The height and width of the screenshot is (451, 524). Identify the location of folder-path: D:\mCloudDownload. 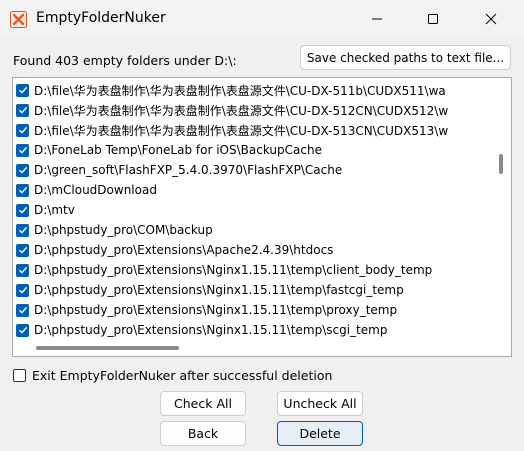
(95, 190).